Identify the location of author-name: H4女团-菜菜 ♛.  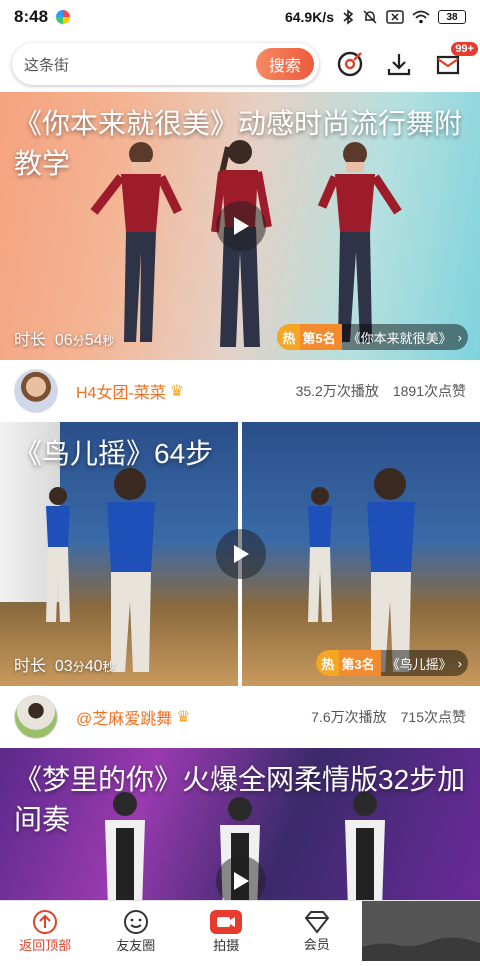
(130, 391).